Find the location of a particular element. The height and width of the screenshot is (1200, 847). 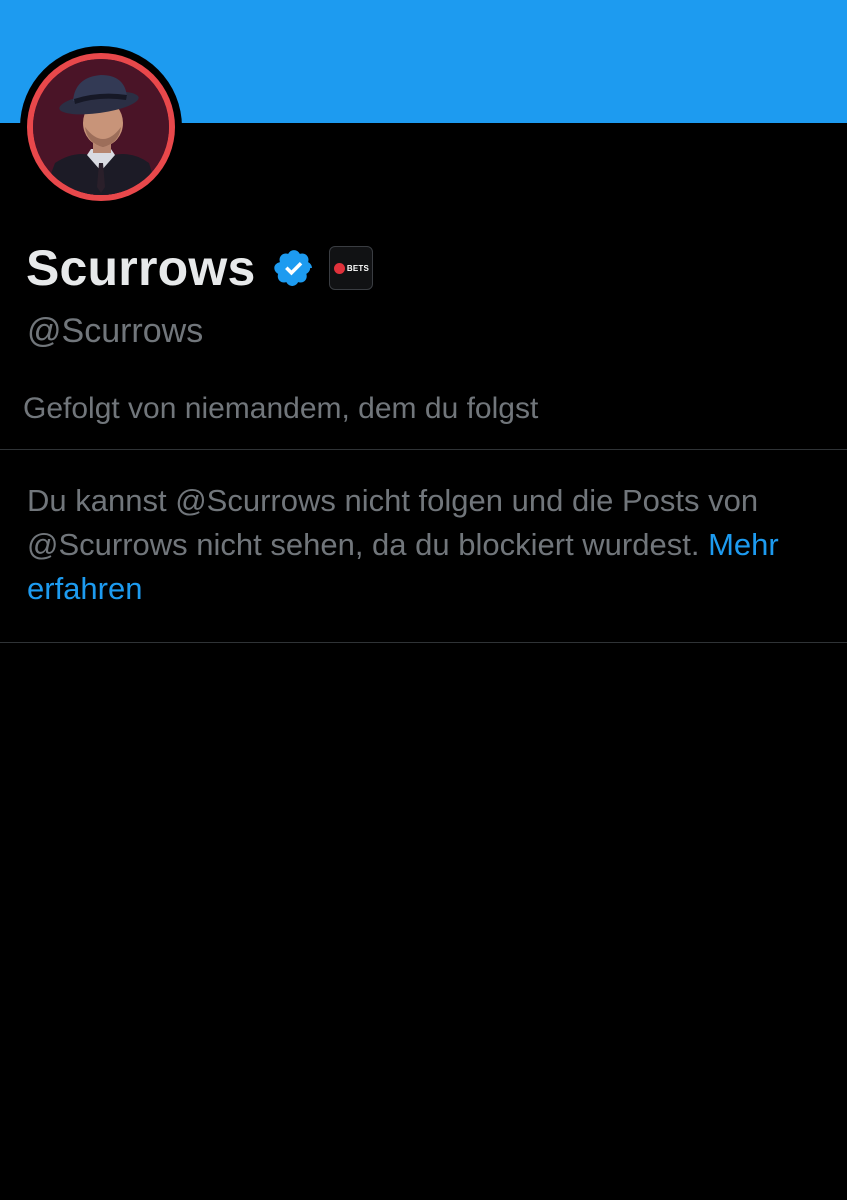

avatar-man-in-fedora-icon is located at coordinates (101, 127).